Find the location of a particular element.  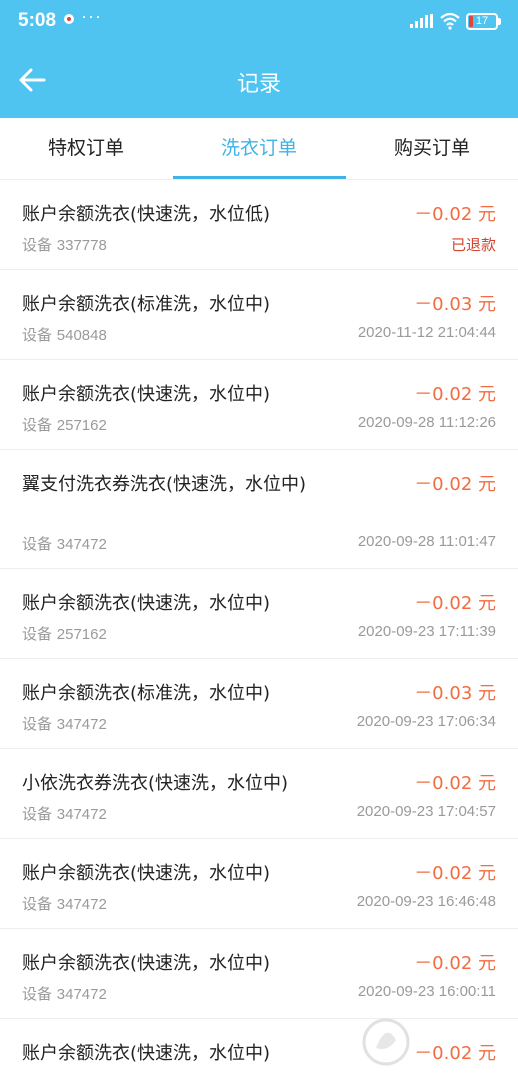

order-timestamp: 2020-09-23 16:00:11 is located at coordinates (426, 991).